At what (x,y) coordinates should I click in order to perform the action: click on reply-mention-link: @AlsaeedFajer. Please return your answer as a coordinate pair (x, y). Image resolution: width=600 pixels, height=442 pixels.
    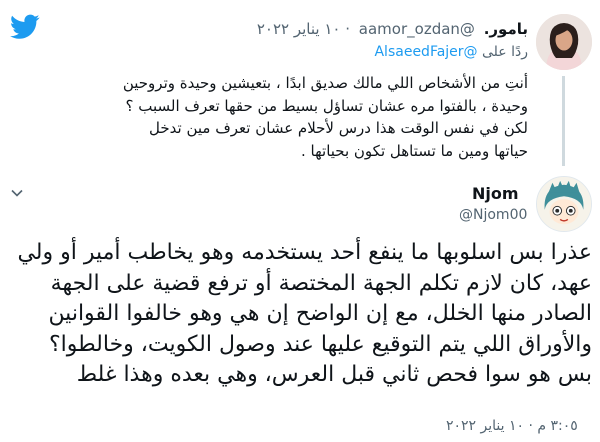
    Looking at the image, I should click on (425, 52).